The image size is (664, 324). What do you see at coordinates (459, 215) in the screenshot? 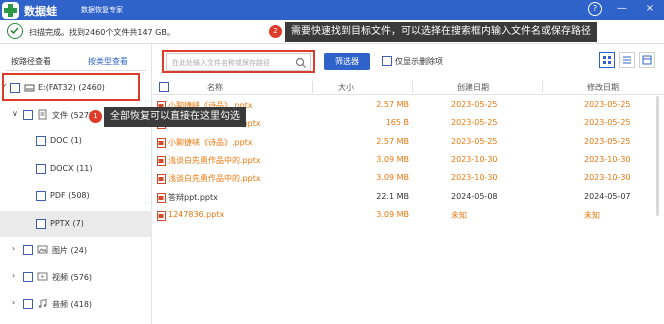
I see `file-created-date: 未知` at bounding box center [459, 215].